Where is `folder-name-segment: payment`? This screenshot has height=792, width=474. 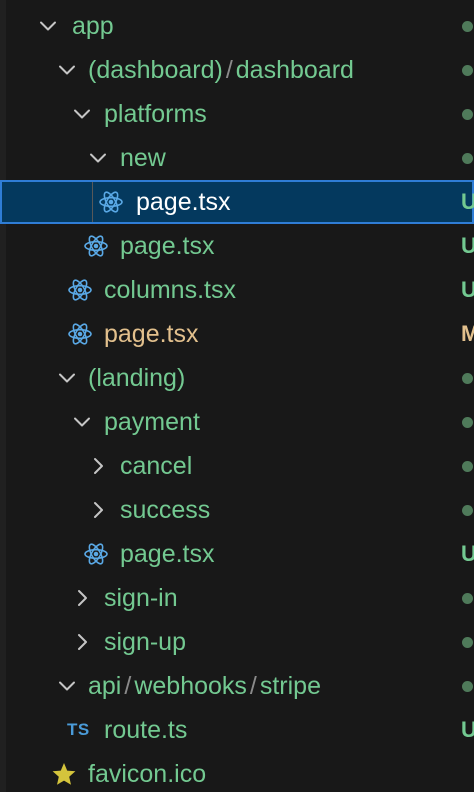
folder-name-segment: payment is located at coordinates (152, 422).